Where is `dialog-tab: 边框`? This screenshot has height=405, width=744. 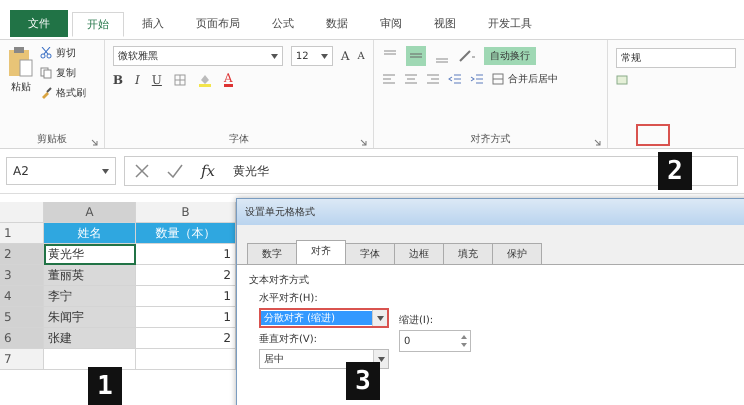 dialog-tab: 边框 is located at coordinates (419, 253).